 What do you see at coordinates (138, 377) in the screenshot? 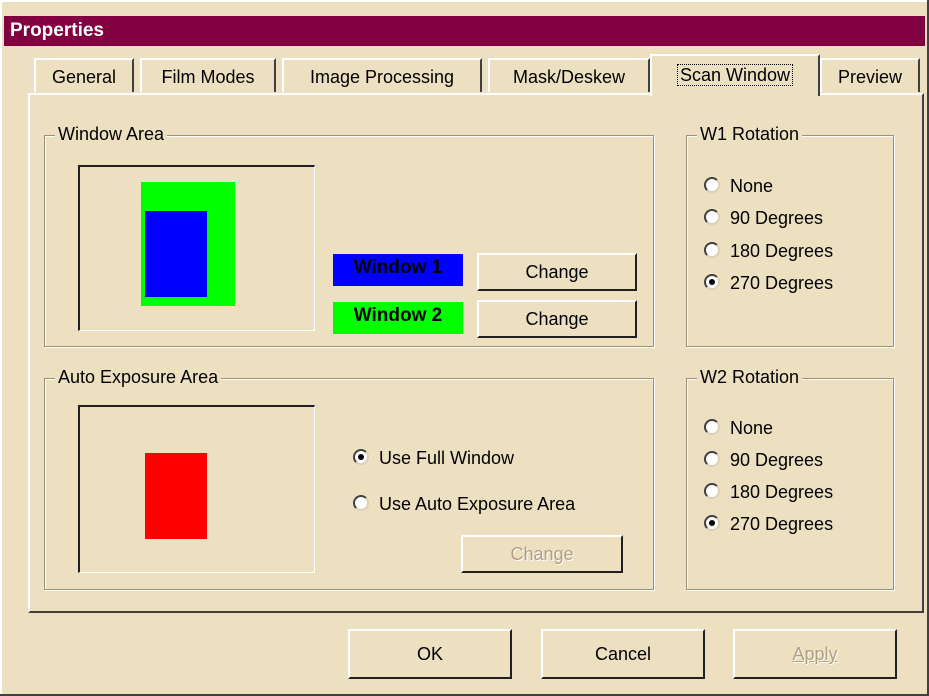
I see `auto-exposure-label: Auto Exposure Area` at bounding box center [138, 377].